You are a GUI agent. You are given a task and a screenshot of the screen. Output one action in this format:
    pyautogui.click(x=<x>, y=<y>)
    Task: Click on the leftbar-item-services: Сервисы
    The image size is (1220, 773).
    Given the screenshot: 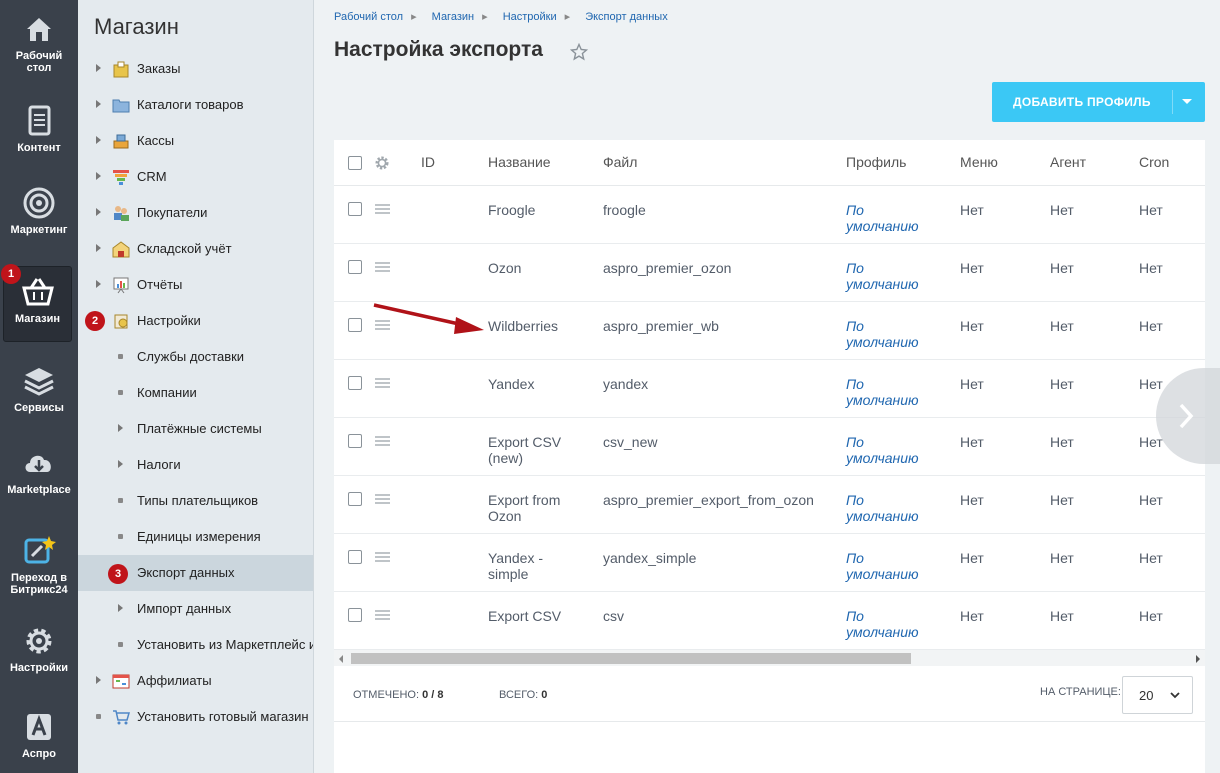 What is the action you would take?
    pyautogui.click(x=39, y=389)
    